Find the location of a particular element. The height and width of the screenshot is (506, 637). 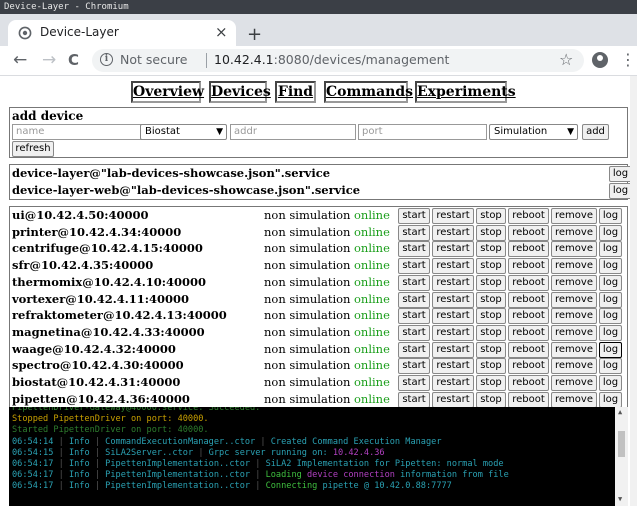

nav-experiments-link: Experiments is located at coordinates (465, 92).